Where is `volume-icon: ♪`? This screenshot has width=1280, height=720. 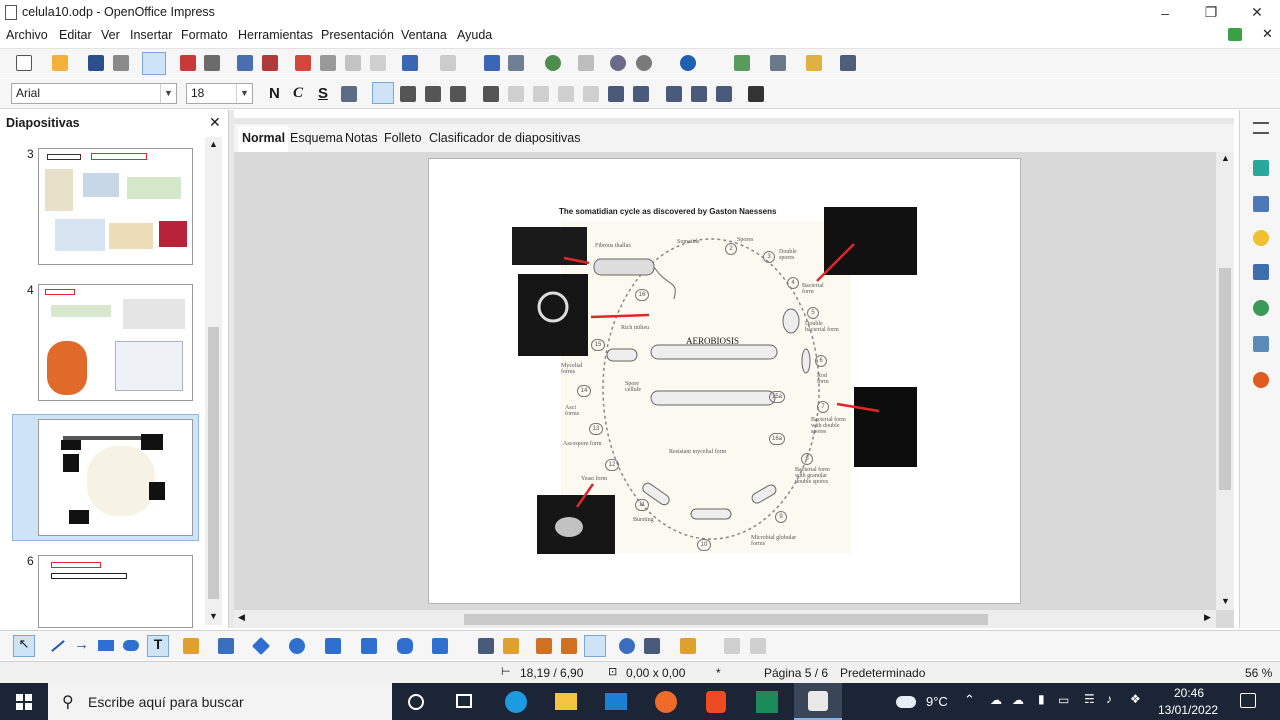 volume-icon: ♪ is located at coordinates (1109, 699).